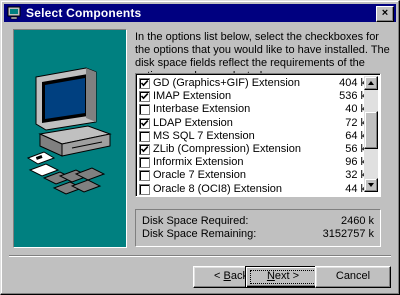 The height and width of the screenshot is (295, 400). I want to click on vertical-scrollbar, so click(371, 134).